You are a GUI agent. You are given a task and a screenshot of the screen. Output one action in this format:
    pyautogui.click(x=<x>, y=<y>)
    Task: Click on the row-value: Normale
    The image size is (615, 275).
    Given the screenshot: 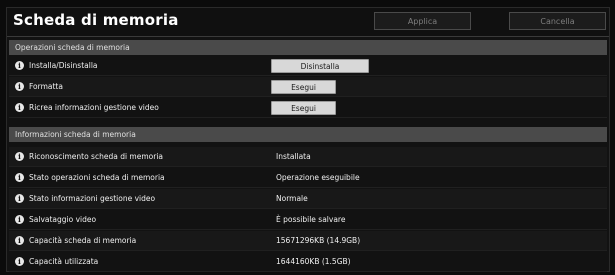 What is the action you would take?
    pyautogui.click(x=292, y=198)
    